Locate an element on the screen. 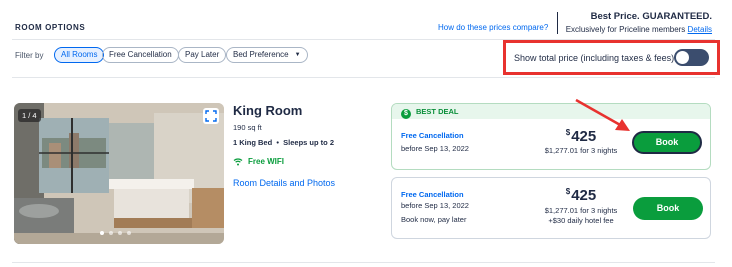 This screenshot has height=267, width=732. exclusive-text: Exclusively for Priceline members is located at coordinates (625, 29).